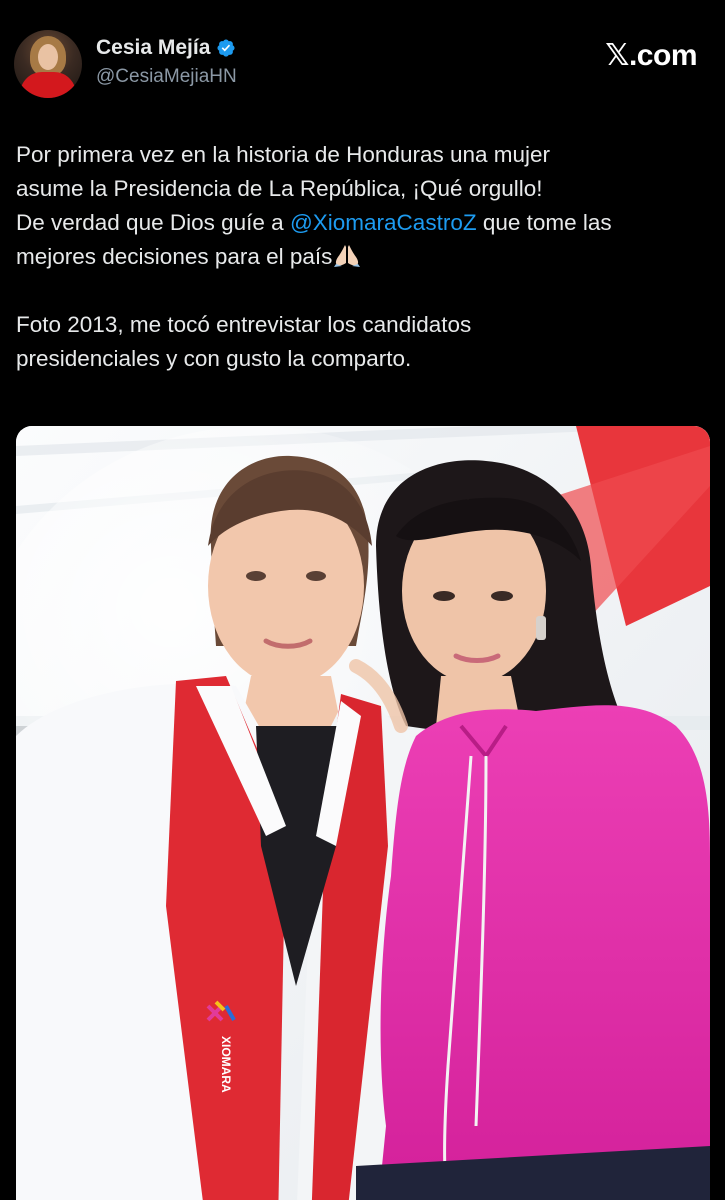 The image size is (725, 1200). Describe the element at coordinates (153, 48) in the screenshot. I see `author-name: Cesia Mejía` at that location.